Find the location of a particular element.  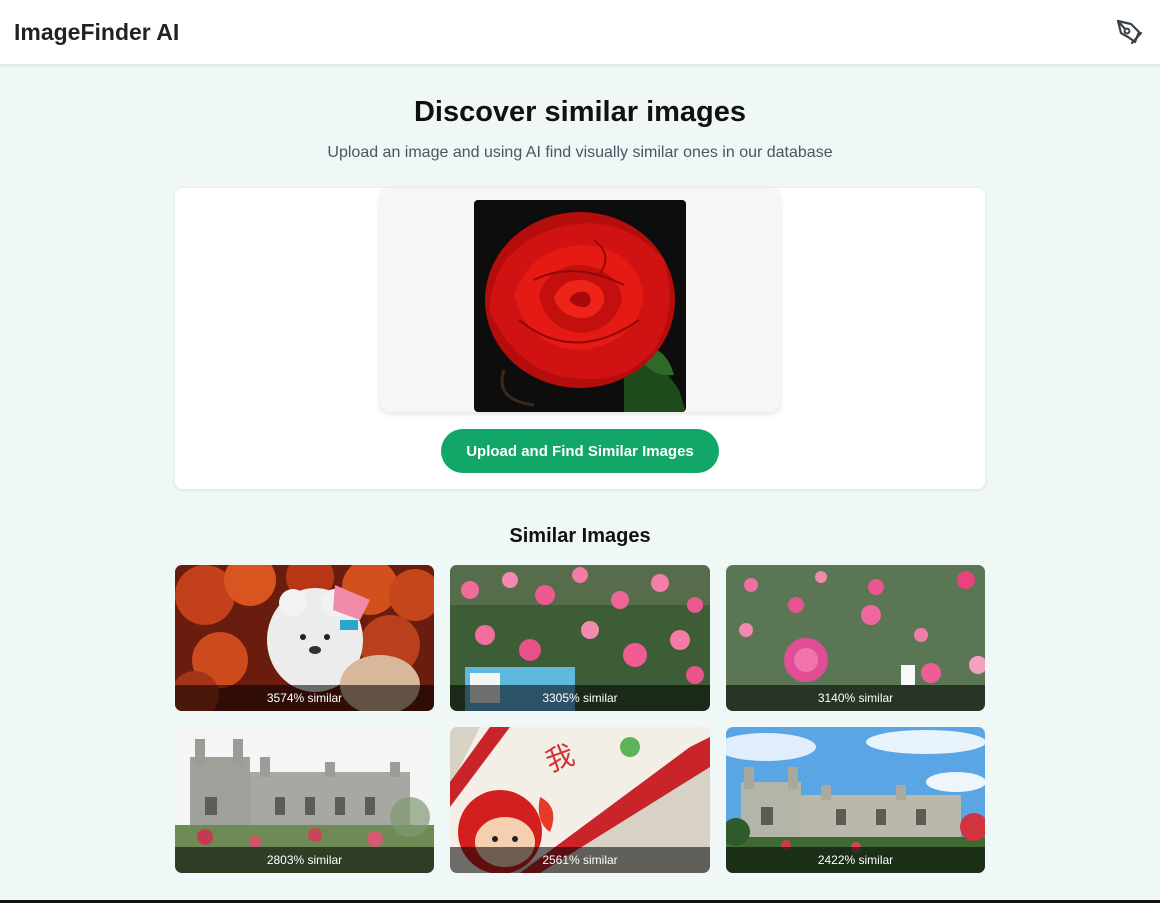

similarity-label: 2561% similar is located at coordinates (580, 860).